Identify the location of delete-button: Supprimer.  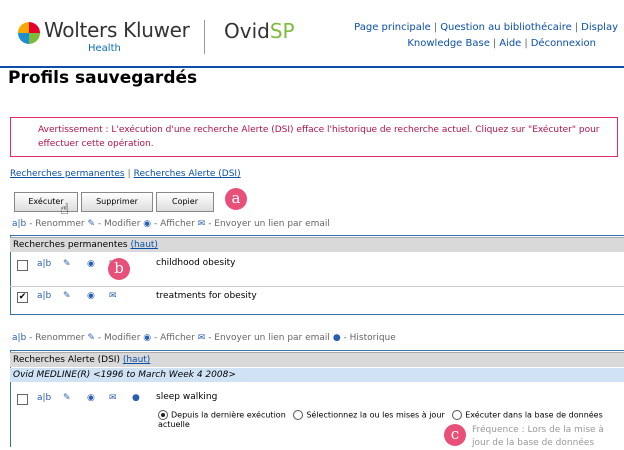
(117, 202).